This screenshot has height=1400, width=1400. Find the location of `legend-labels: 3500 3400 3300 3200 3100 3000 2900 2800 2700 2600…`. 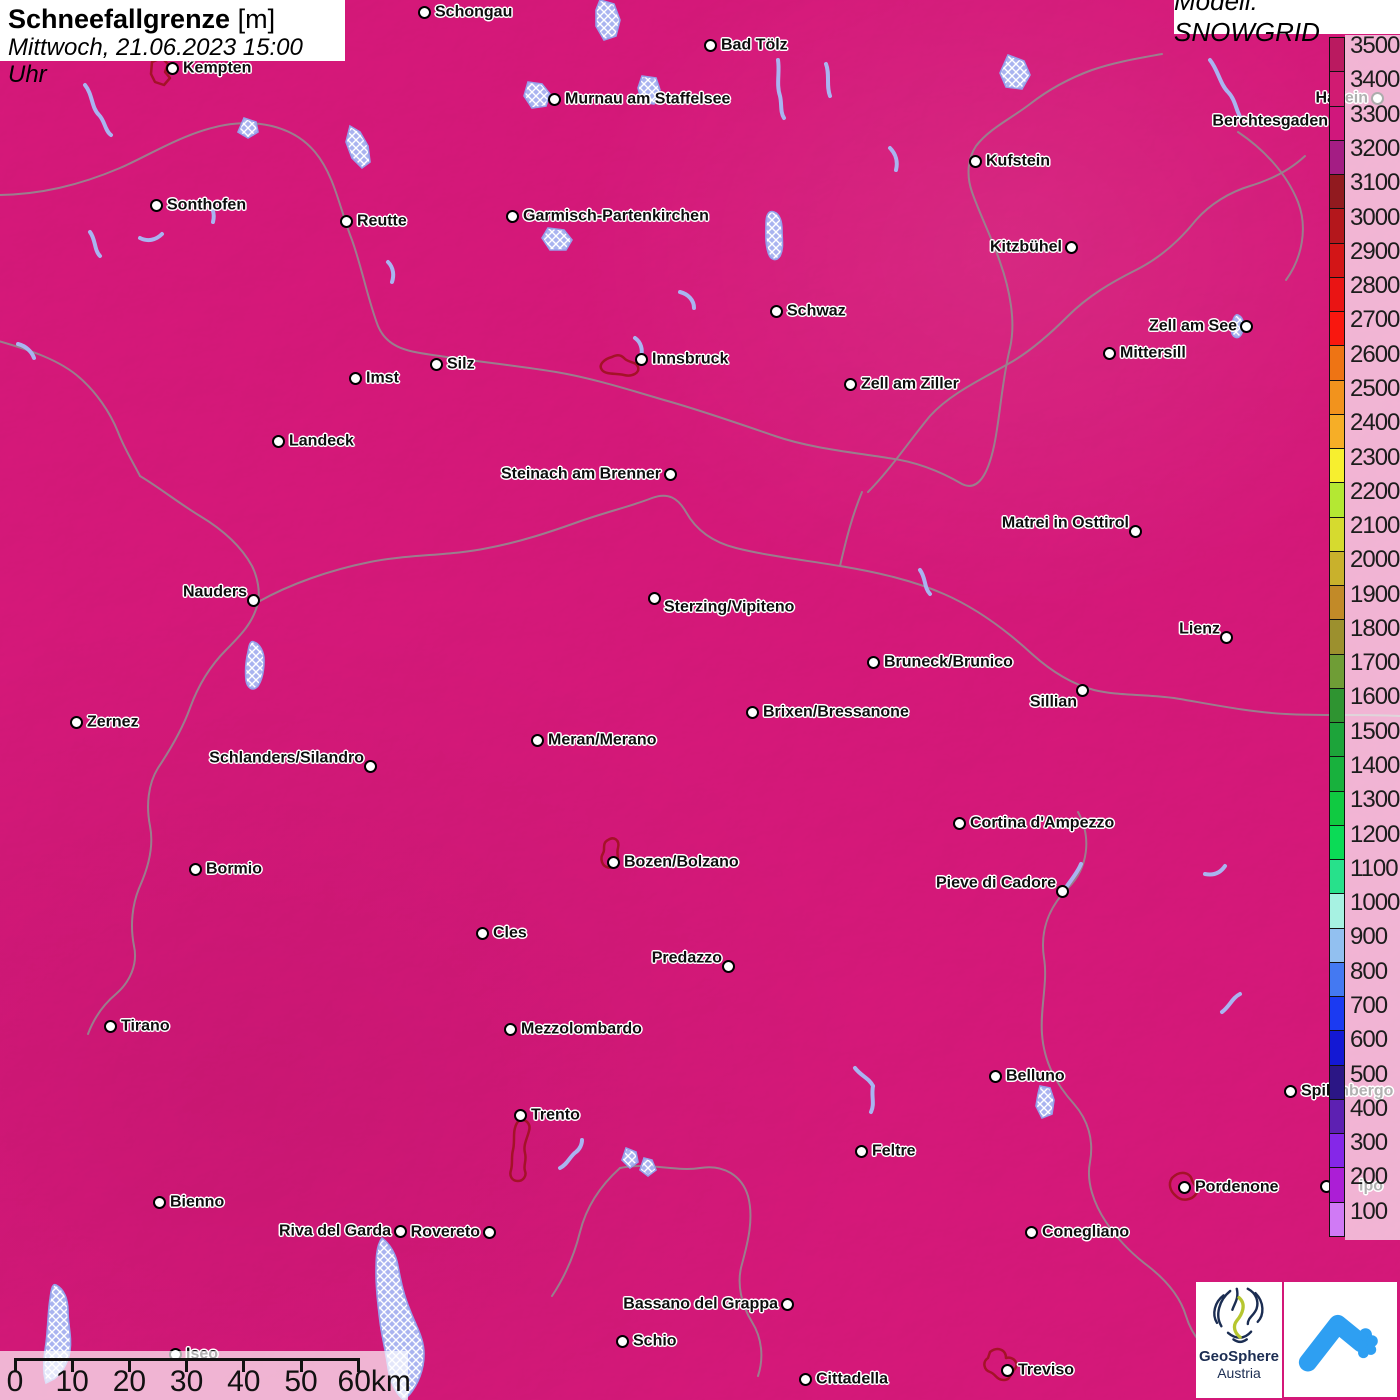

legend-labels: 3500 3400 3300 3200 3100 3000 2900 2800 2700 2600… is located at coordinates (1375, 629).